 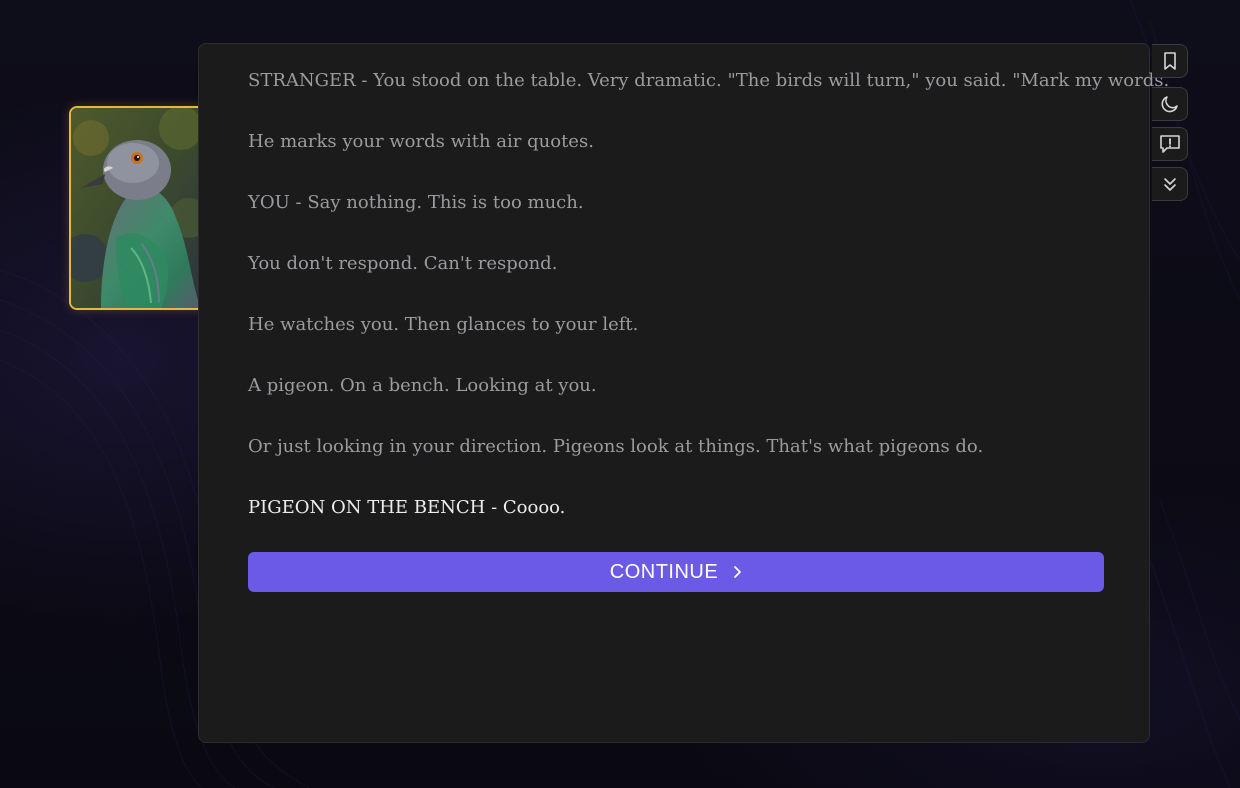 What do you see at coordinates (407, 507) in the screenshot?
I see `current-dialogue-line: PIGEON ON THE BENCH - Coooo.` at bounding box center [407, 507].